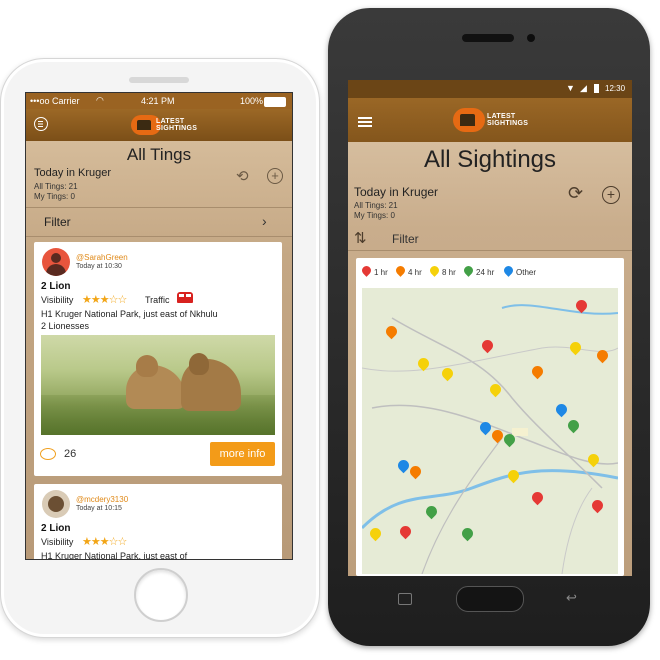  What do you see at coordinates (526, 272) in the screenshot?
I see `legend-label: Other` at bounding box center [526, 272].